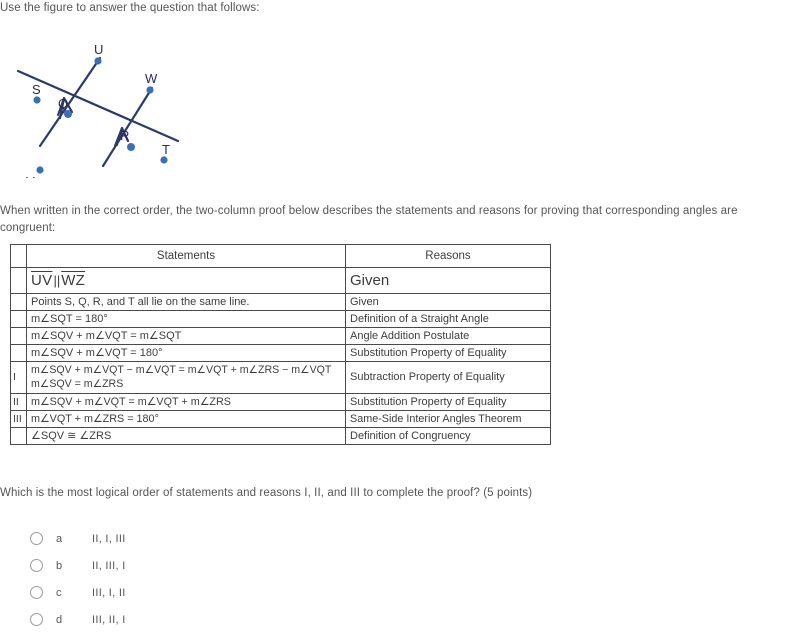 This screenshot has width=800, height=640. Describe the element at coordinates (42, 280) in the screenshot. I see `segment-uv: UV` at that location.